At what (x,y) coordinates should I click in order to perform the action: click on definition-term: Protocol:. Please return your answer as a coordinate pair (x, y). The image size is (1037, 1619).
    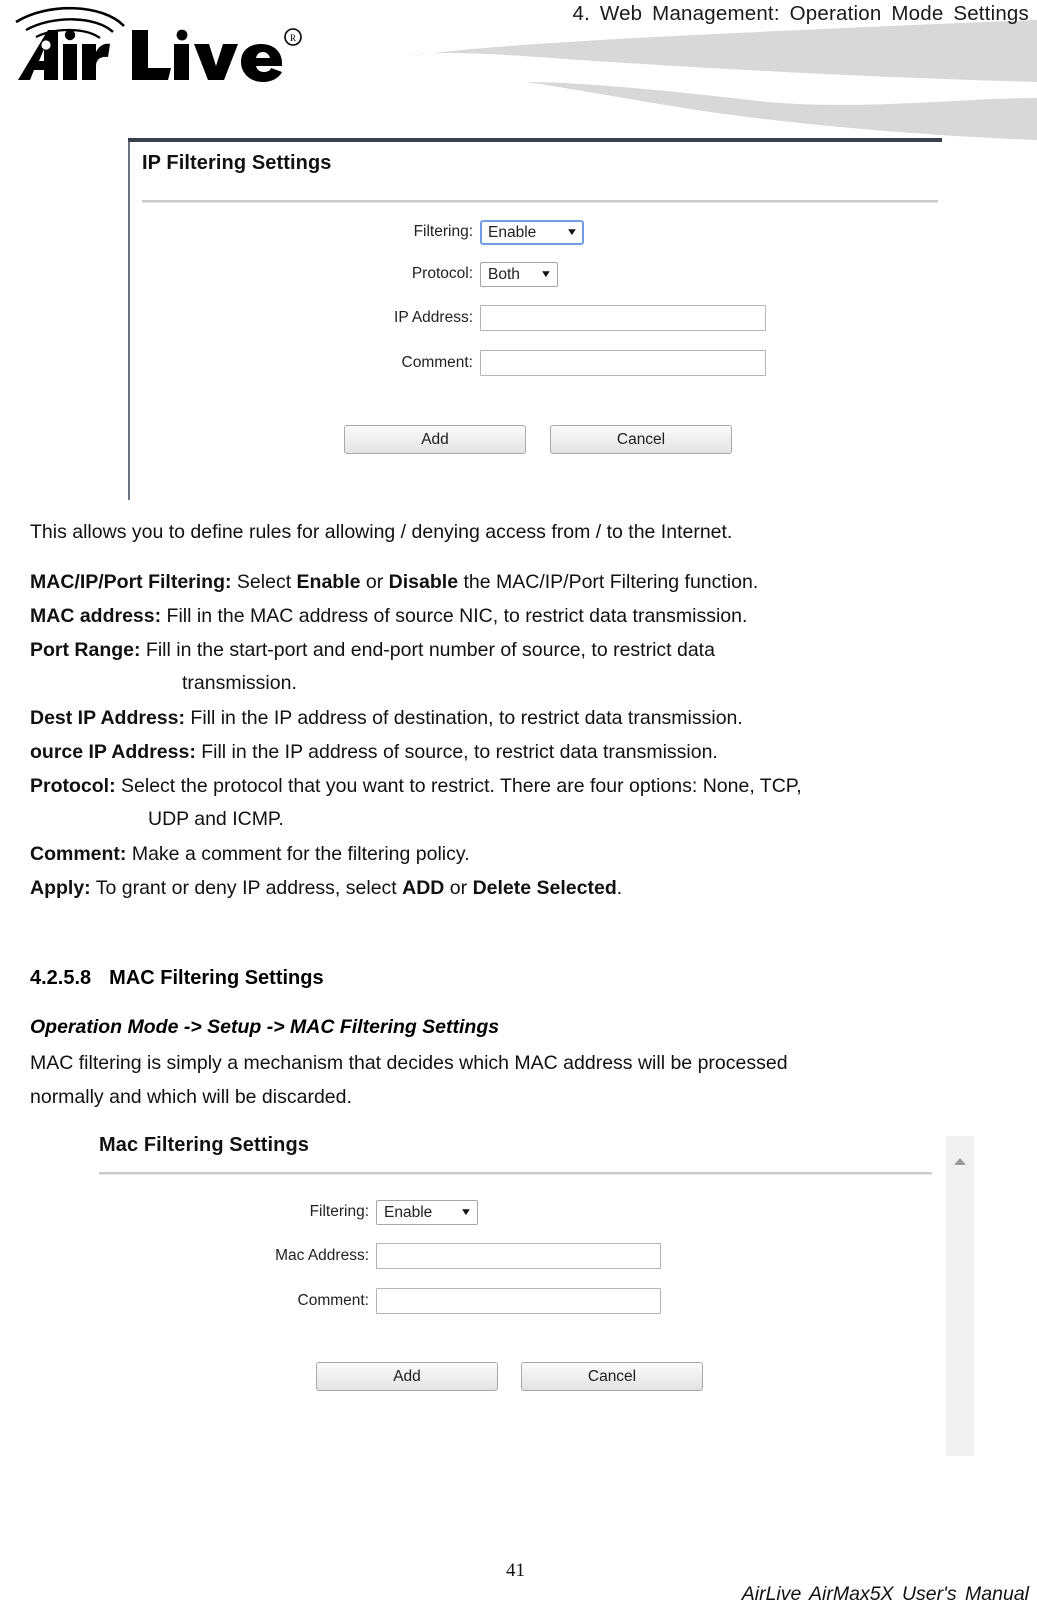
    Looking at the image, I should click on (73, 786).